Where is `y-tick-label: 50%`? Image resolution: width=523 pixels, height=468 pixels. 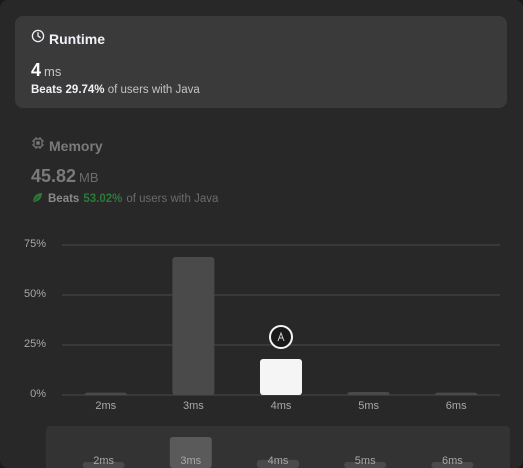 y-tick-label: 50% is located at coordinates (34, 294).